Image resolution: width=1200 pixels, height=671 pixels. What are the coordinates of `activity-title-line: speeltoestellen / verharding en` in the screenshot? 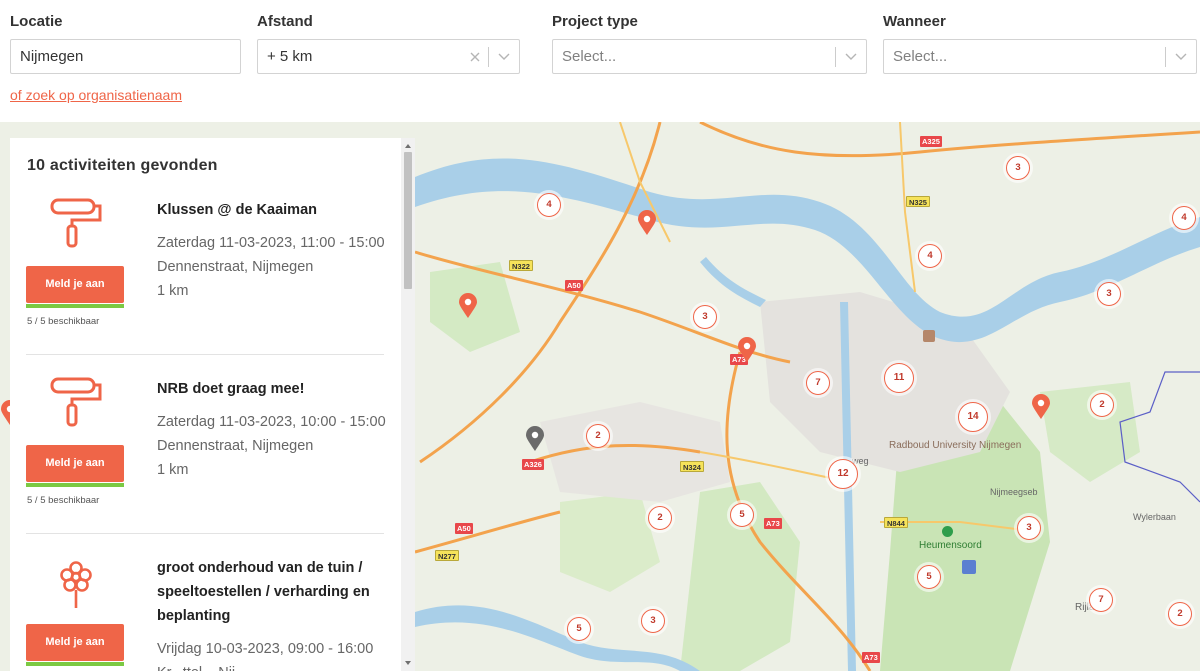 It's located at (263, 592).